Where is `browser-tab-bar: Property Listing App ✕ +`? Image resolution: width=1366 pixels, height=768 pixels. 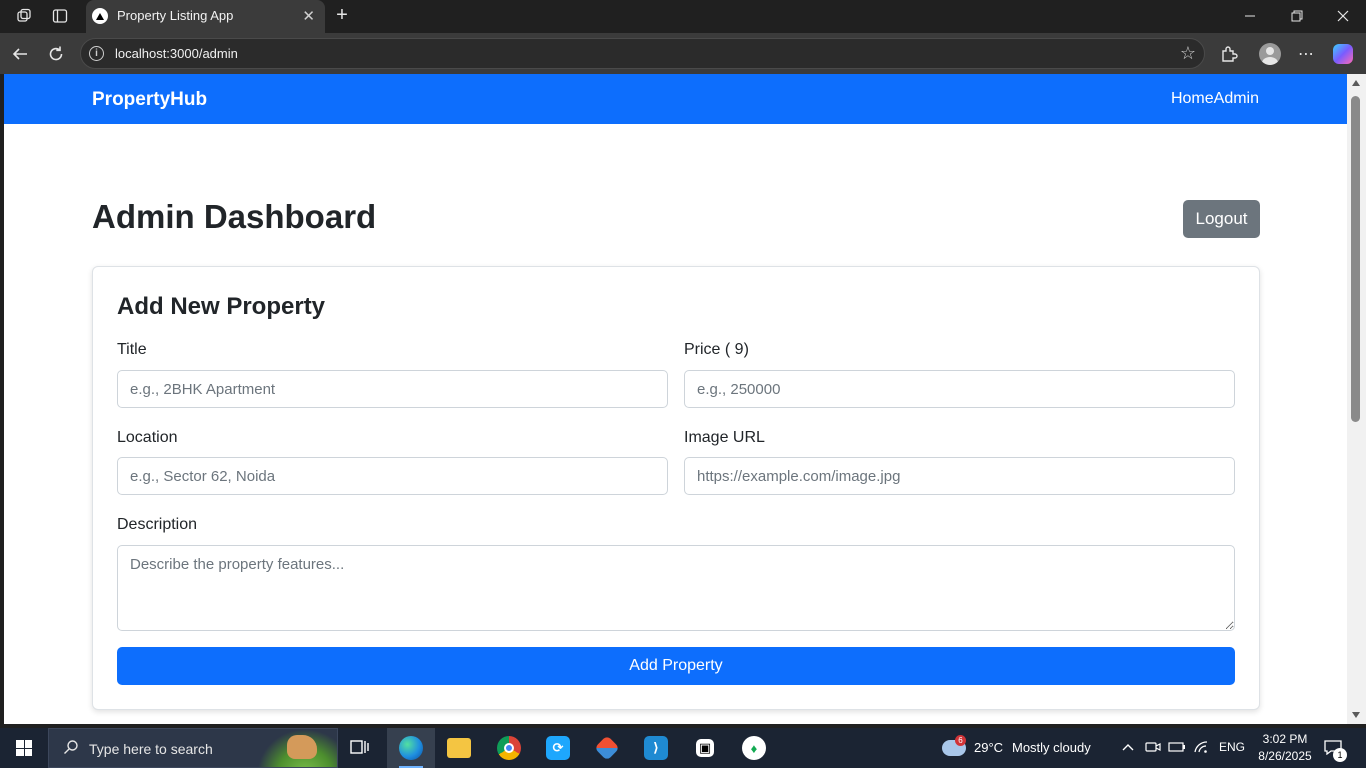
browser-tab-bar: Property Listing App ✕ + is located at coordinates (683, 16).